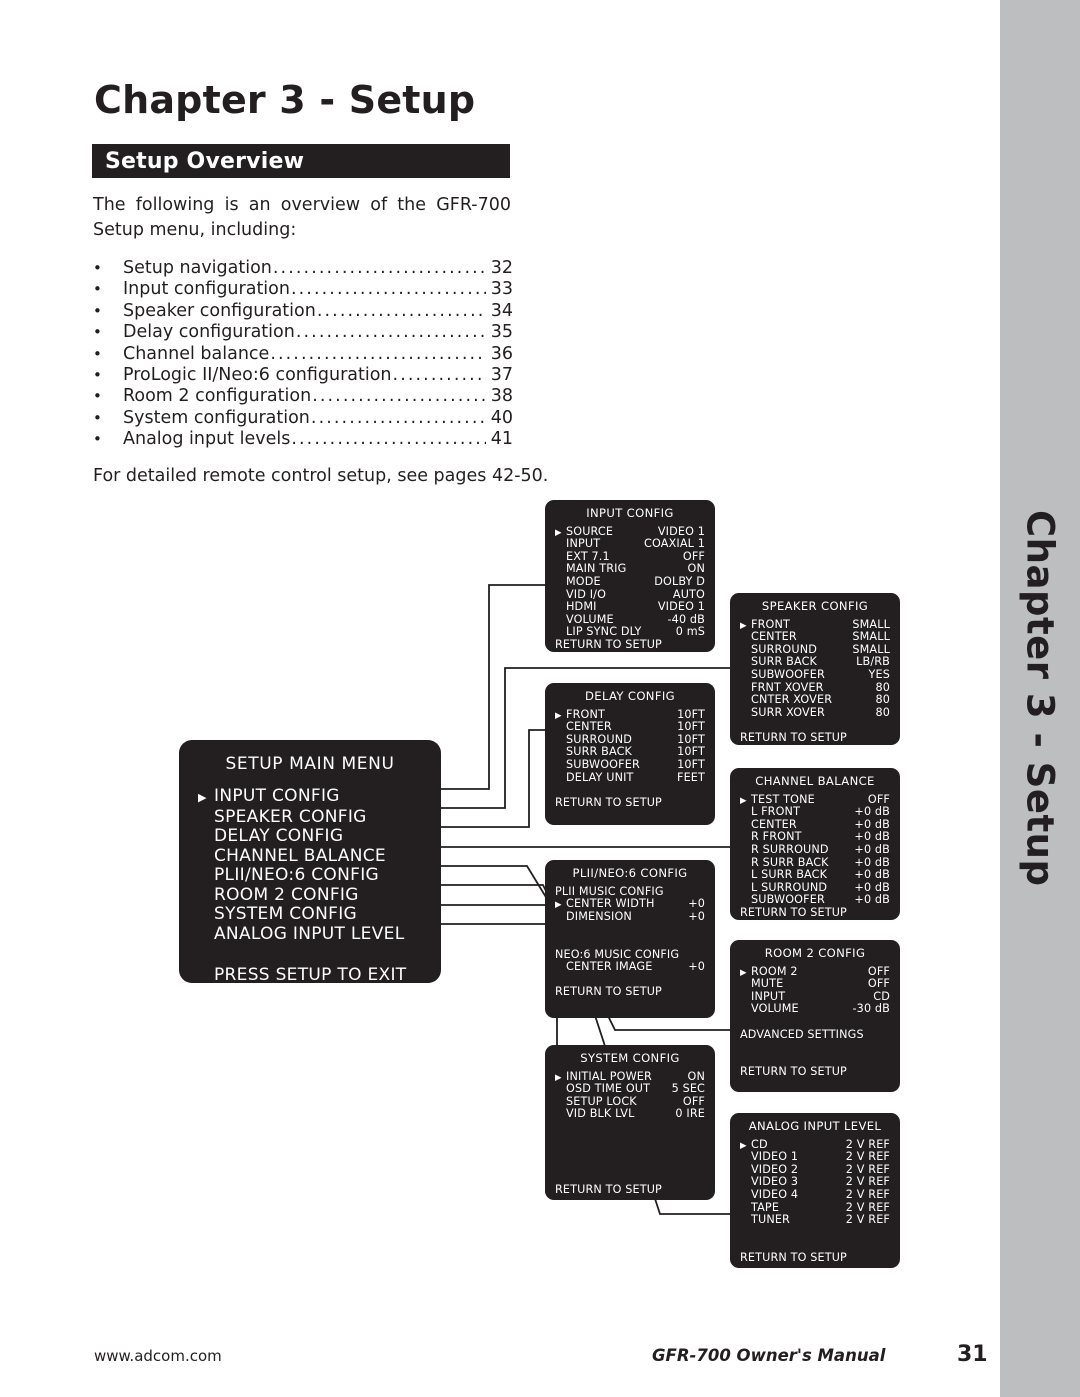  I want to click on osd-setting-label: L SURR BACK, so click(789, 875).